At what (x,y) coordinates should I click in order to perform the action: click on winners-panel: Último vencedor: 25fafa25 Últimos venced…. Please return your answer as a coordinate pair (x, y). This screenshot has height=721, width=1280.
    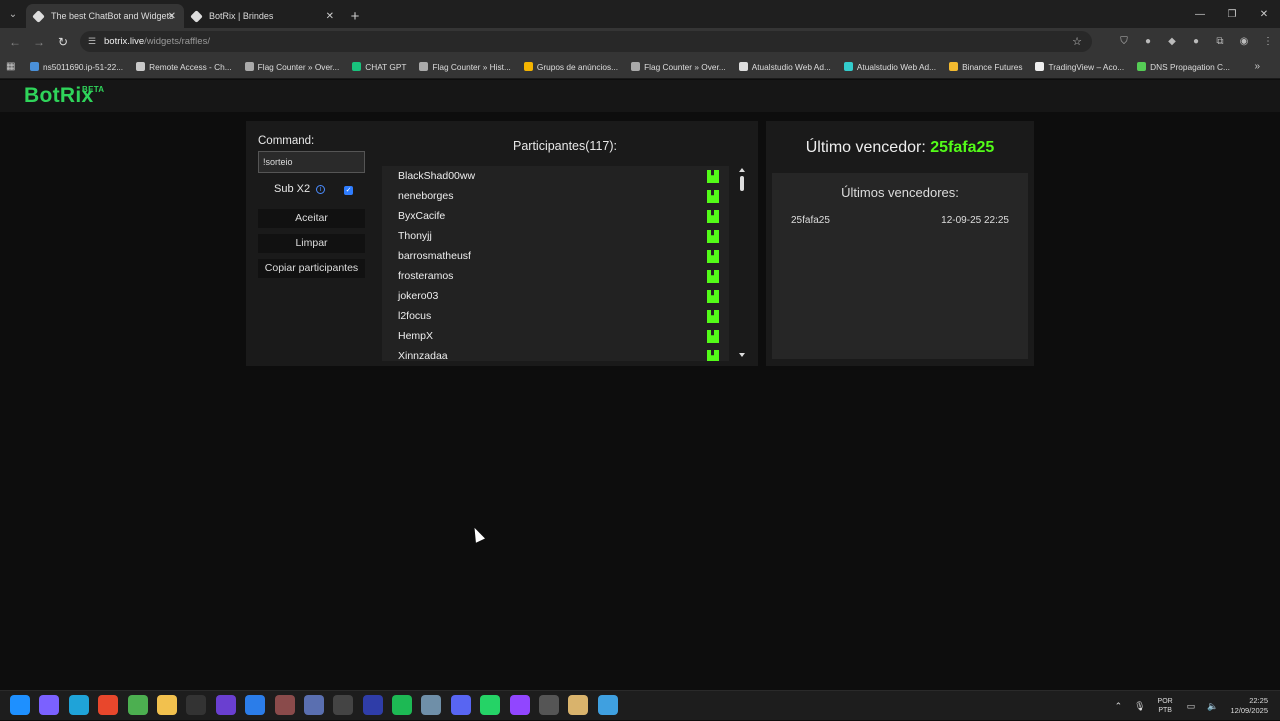
    Looking at the image, I should click on (900, 243).